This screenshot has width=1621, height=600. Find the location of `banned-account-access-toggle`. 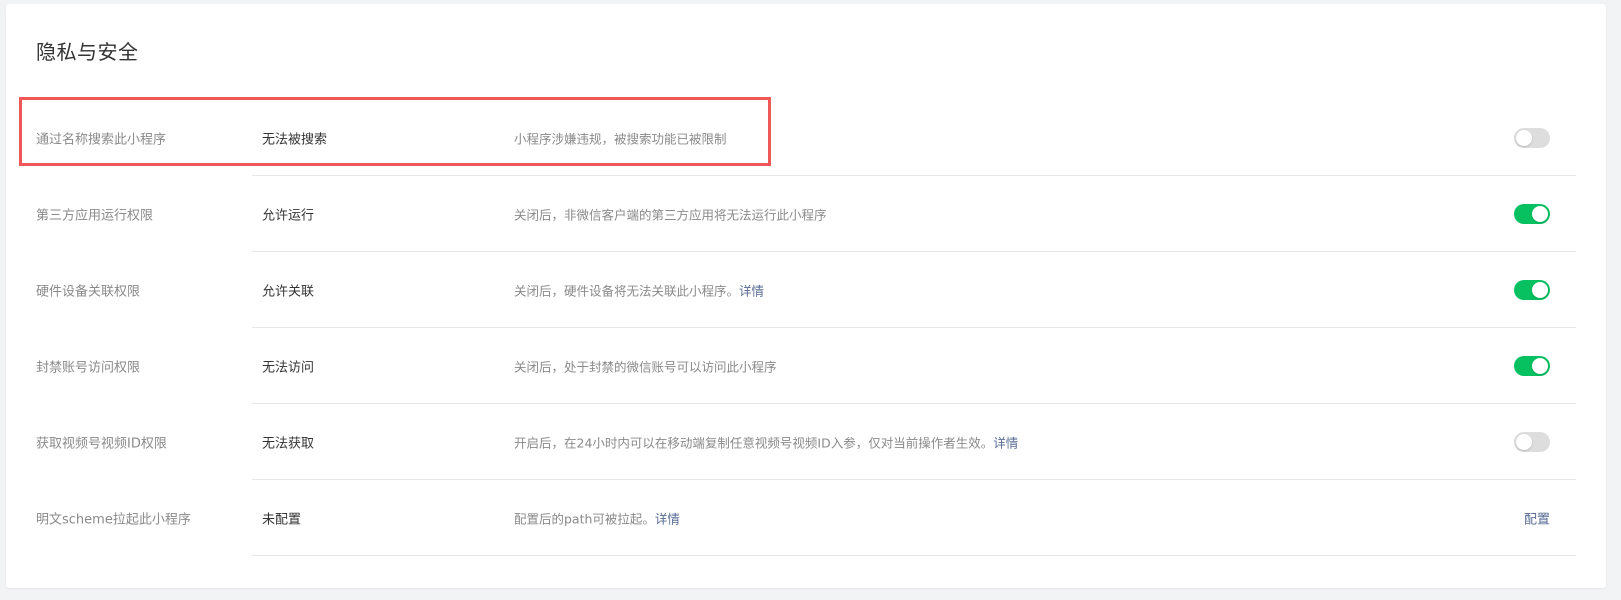

banned-account-access-toggle is located at coordinates (1532, 366).